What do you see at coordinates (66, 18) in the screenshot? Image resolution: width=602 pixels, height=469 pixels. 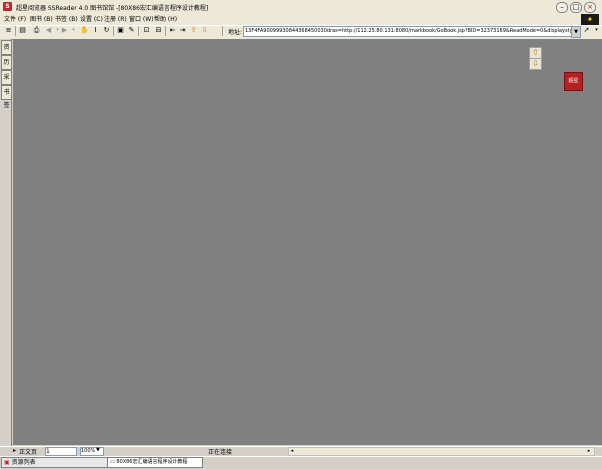 I see `menu-bookmark: 书签 (B)` at bounding box center [66, 18].